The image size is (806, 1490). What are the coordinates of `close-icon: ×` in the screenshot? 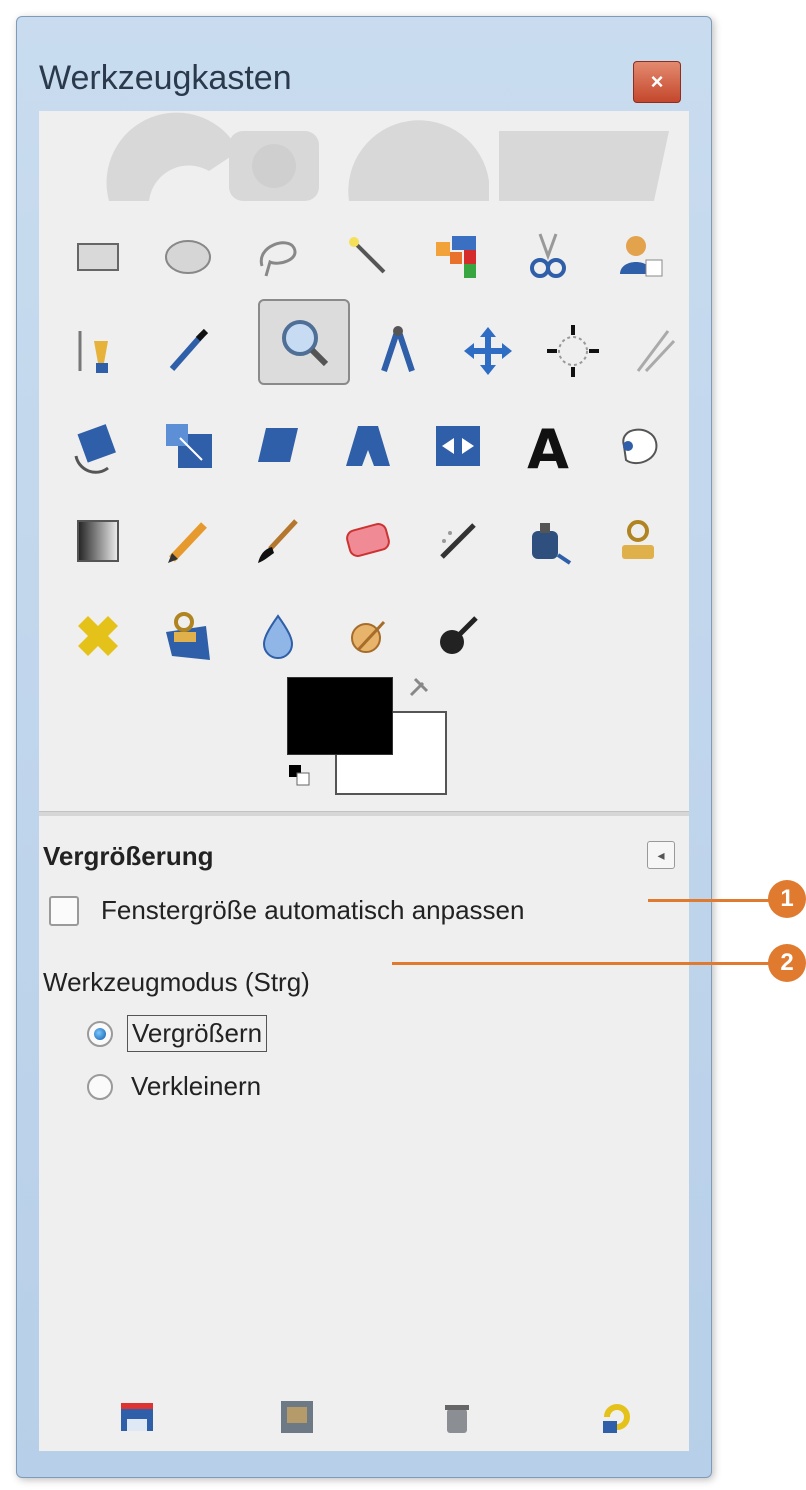 It's located at (657, 81).